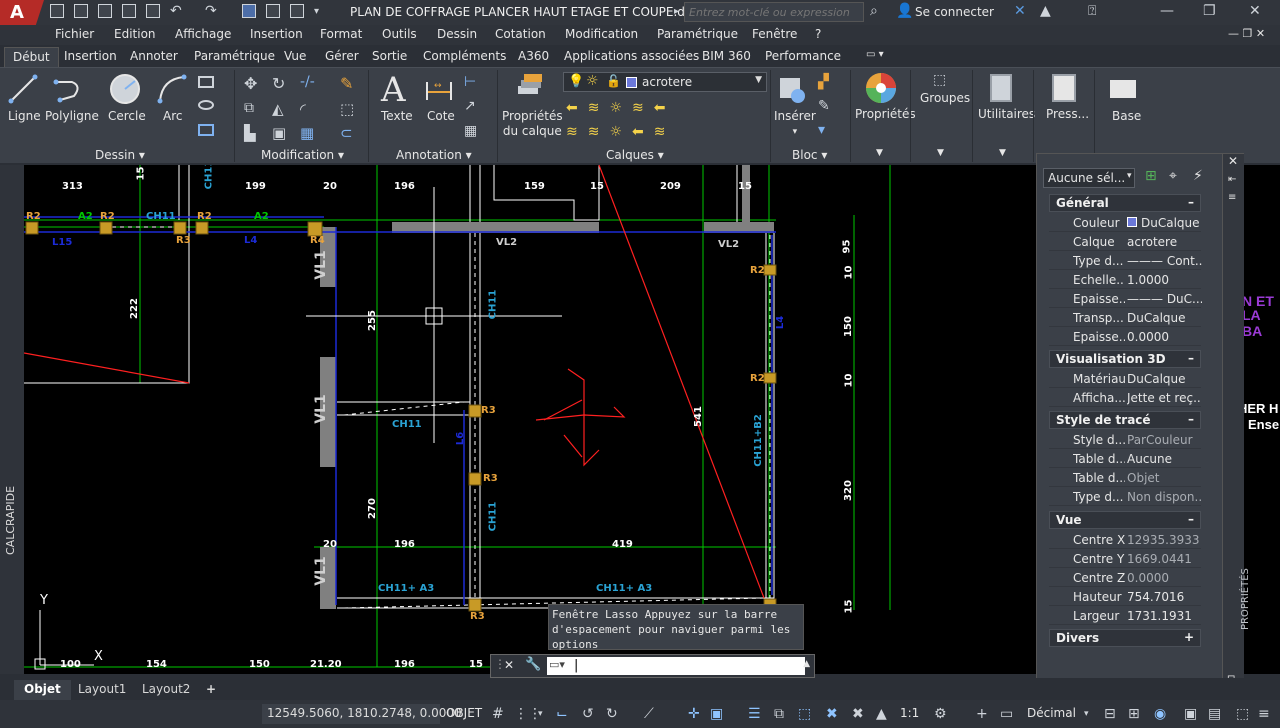  I want to click on mirror-icon: ◭, so click(278, 109).